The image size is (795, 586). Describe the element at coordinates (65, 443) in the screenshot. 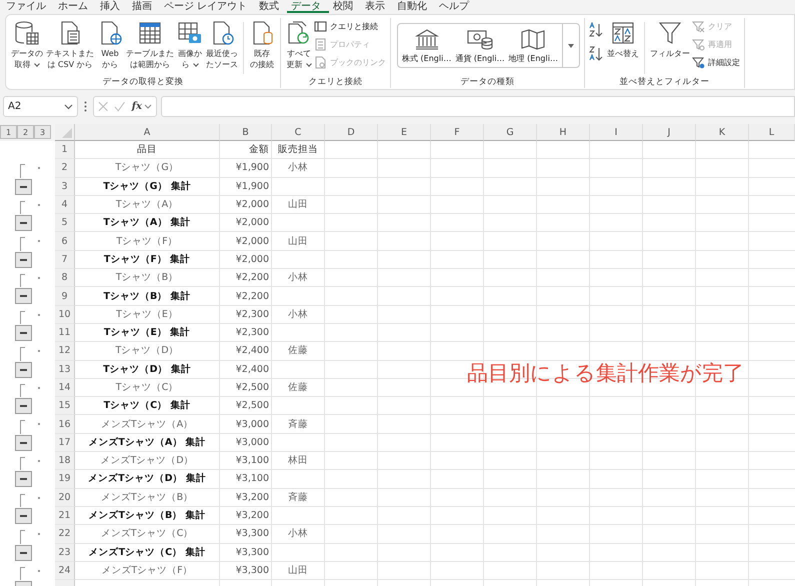

I see `row-header: 17` at that location.